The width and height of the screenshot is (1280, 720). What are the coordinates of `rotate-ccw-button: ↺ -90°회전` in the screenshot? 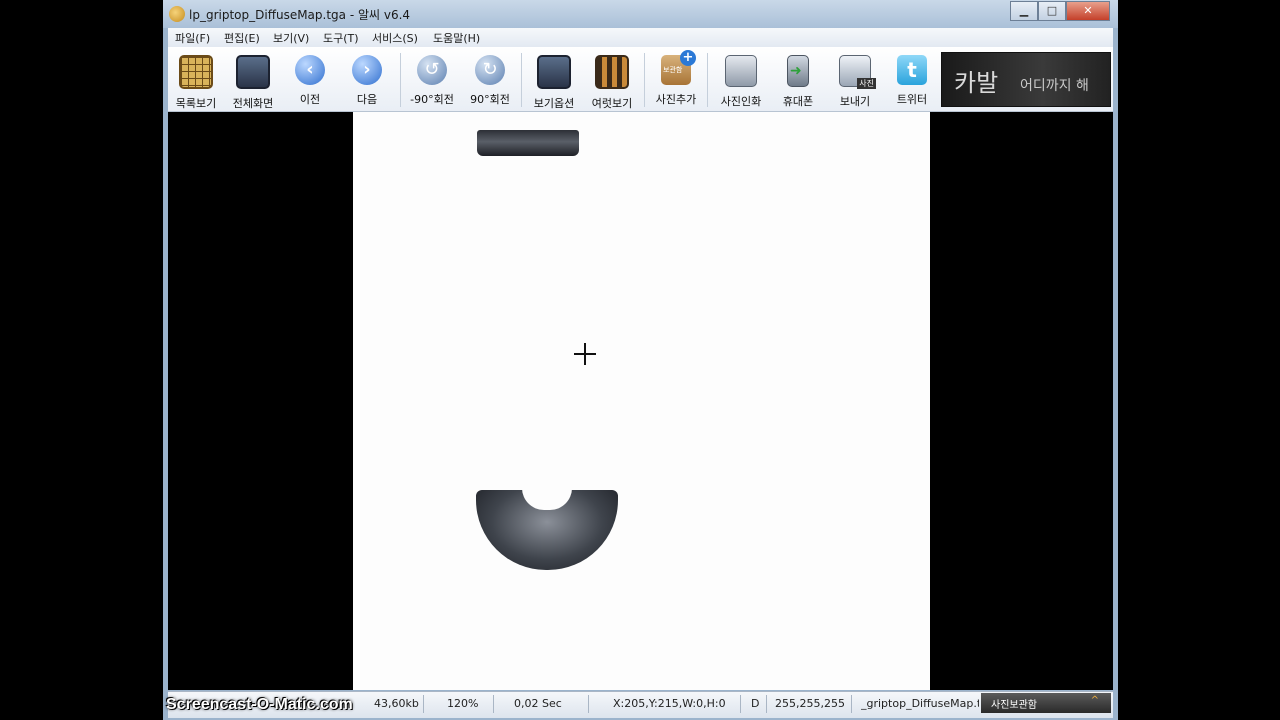 It's located at (432, 80).